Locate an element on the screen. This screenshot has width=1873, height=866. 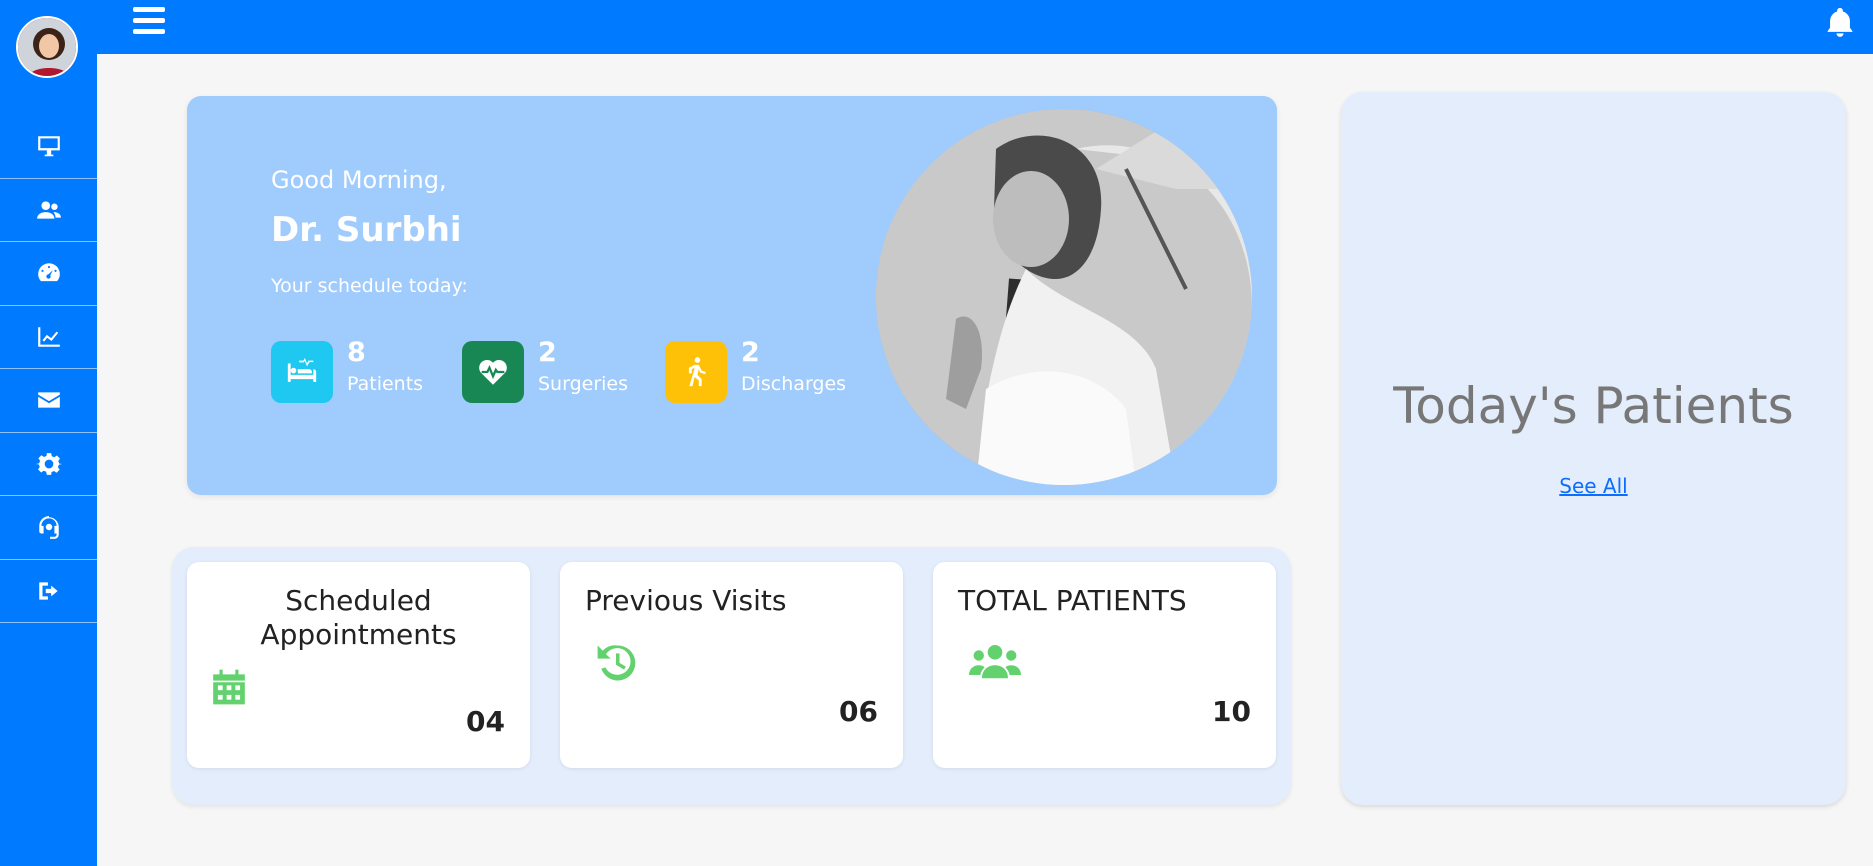
headset-icon is located at coordinates (48, 528).